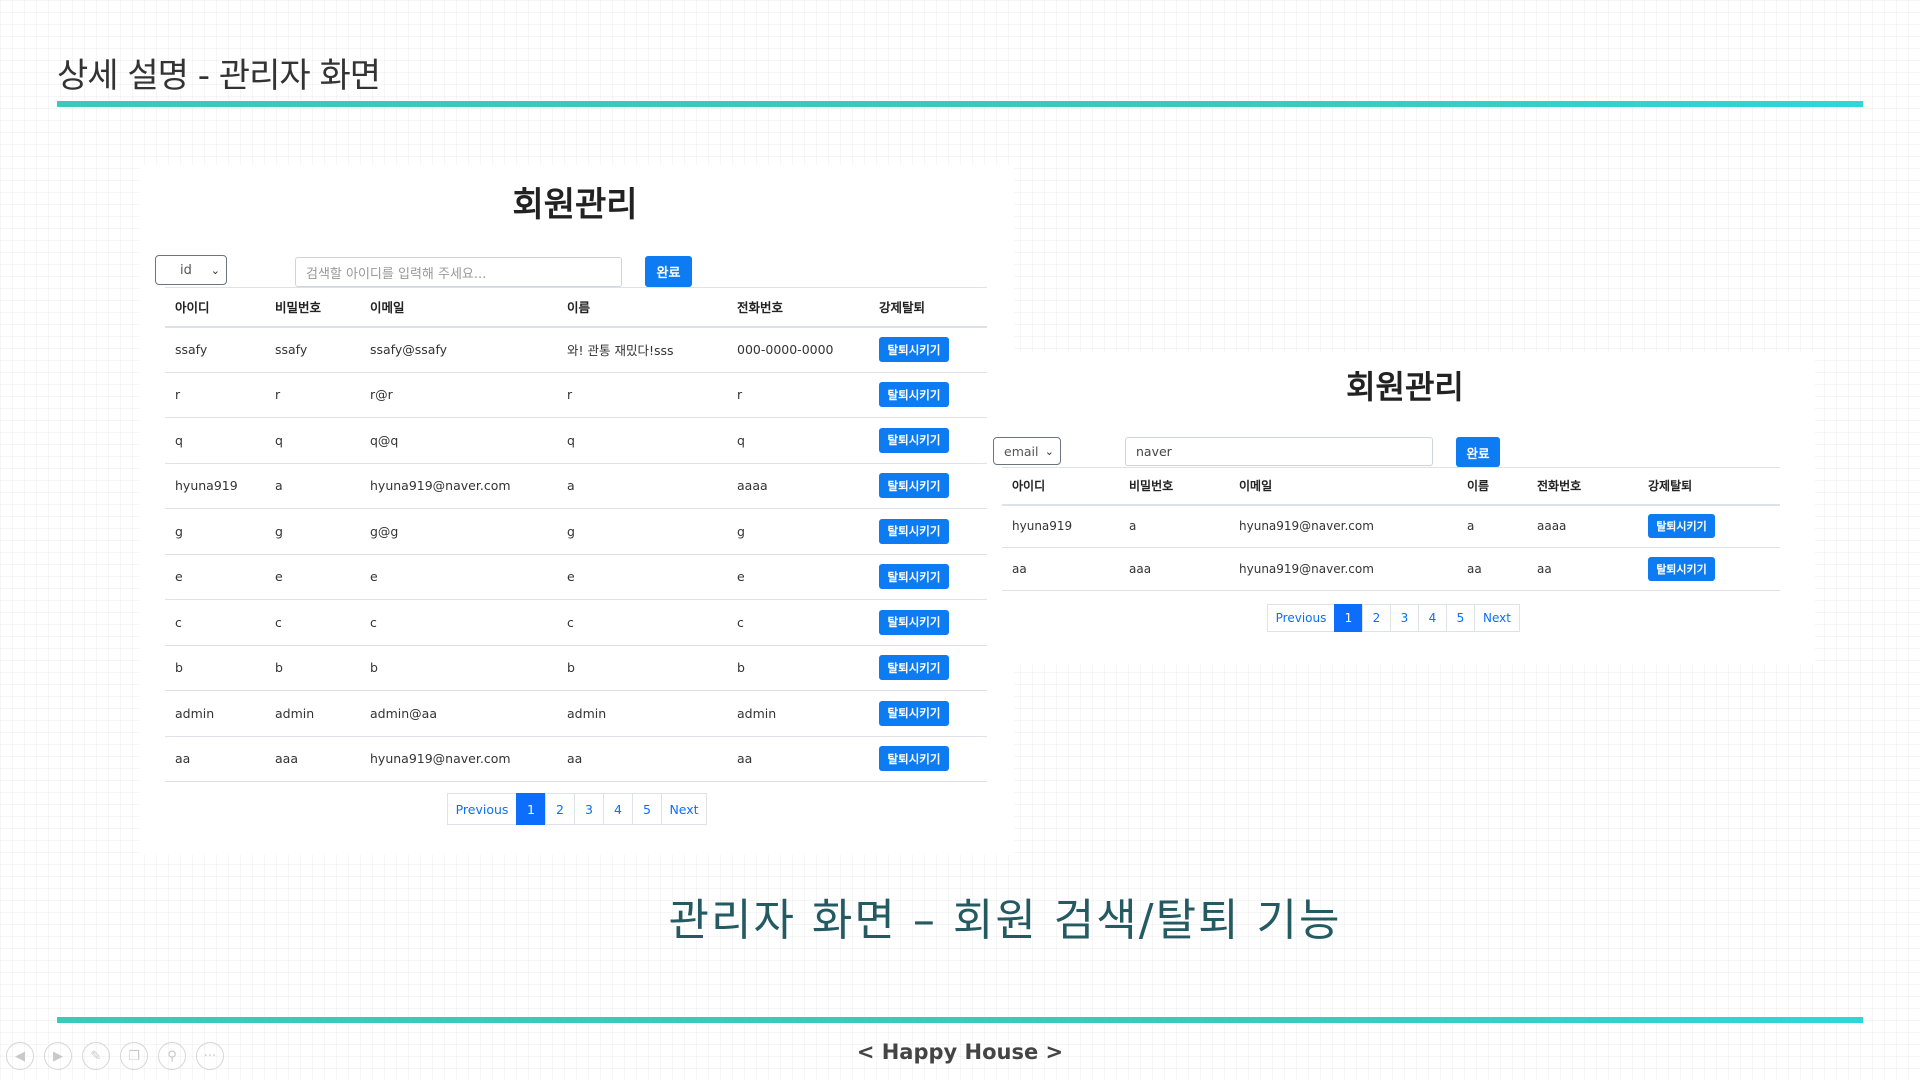 This screenshot has width=1920, height=1080. What do you see at coordinates (172, 1056) in the screenshot?
I see `zoom-icon: ⚲` at bounding box center [172, 1056].